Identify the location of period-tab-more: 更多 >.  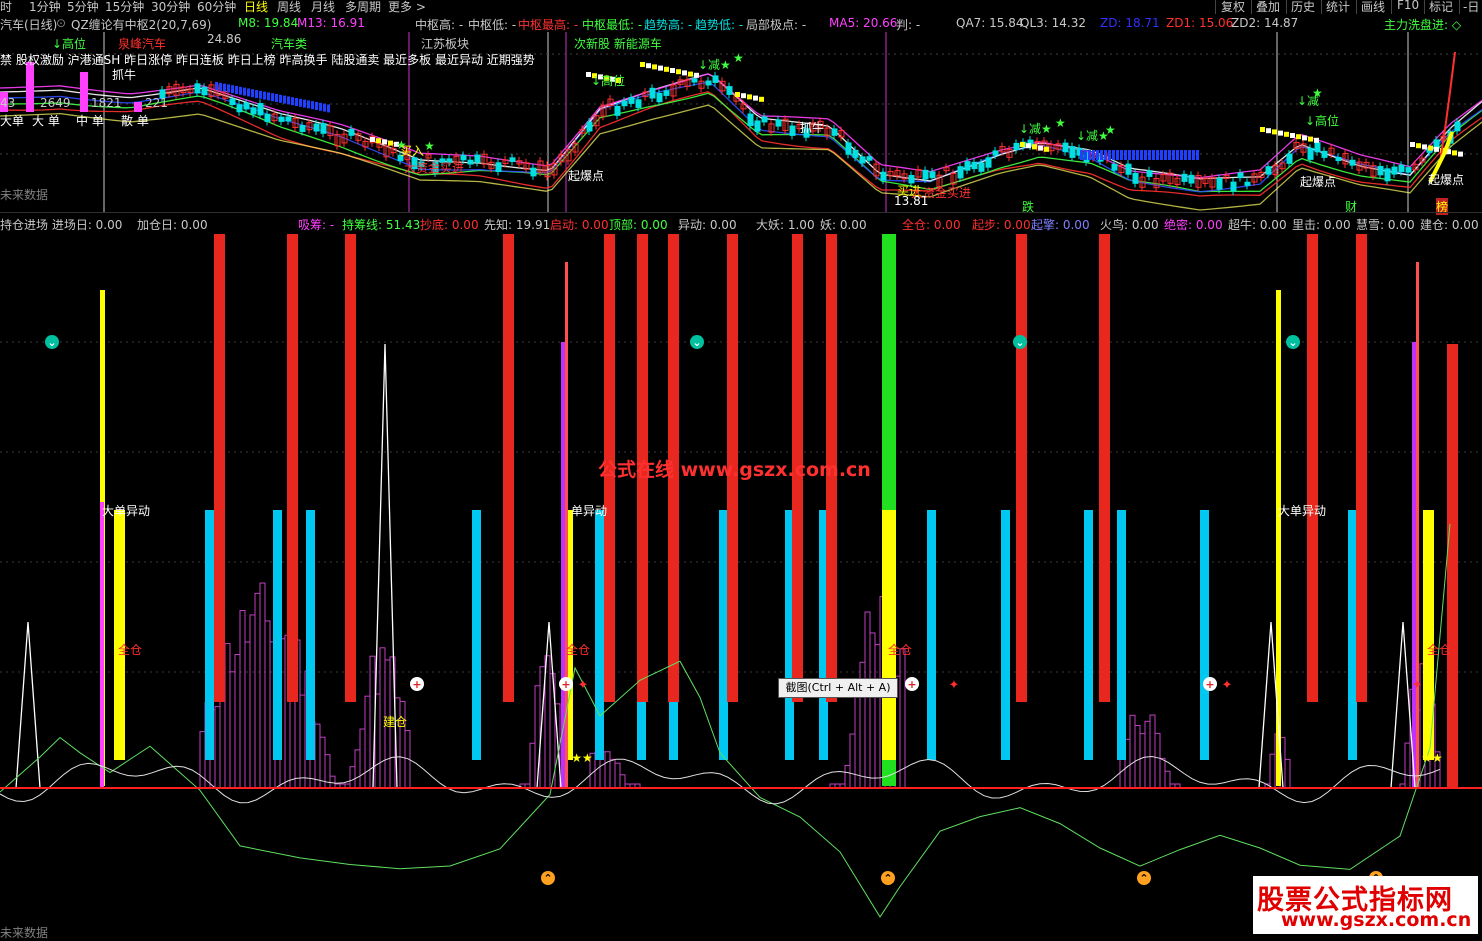
(407, 7).